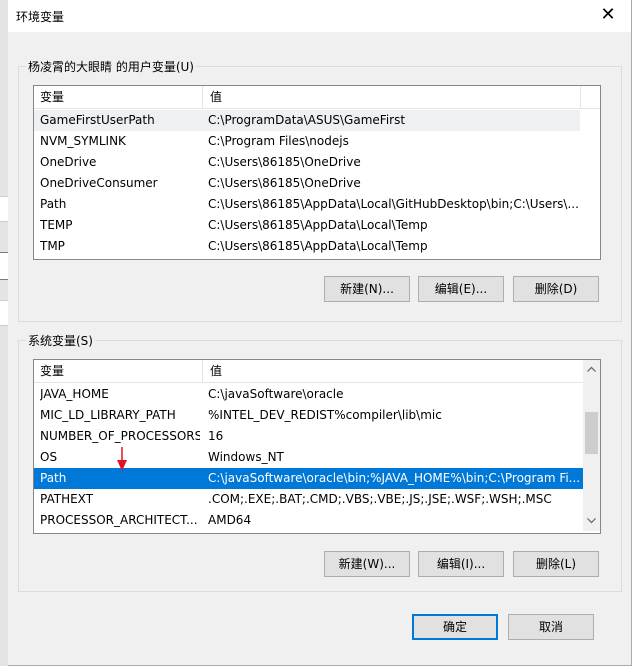 This screenshot has width=632, height=666. What do you see at coordinates (67, 499) in the screenshot?
I see `variable-name: PATHEXT` at bounding box center [67, 499].